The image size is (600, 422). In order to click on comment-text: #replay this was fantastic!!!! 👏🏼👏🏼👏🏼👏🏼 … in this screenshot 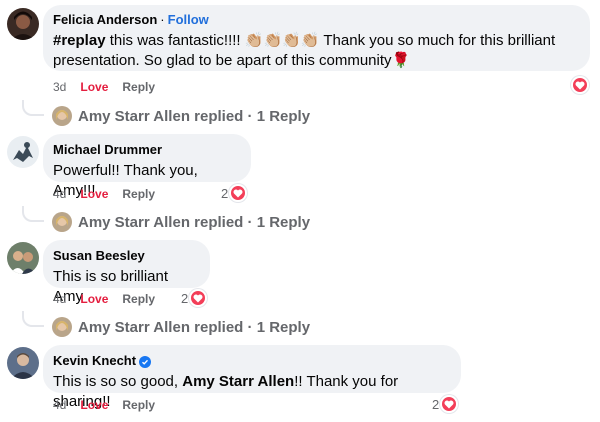, I will do `click(315, 51)`.